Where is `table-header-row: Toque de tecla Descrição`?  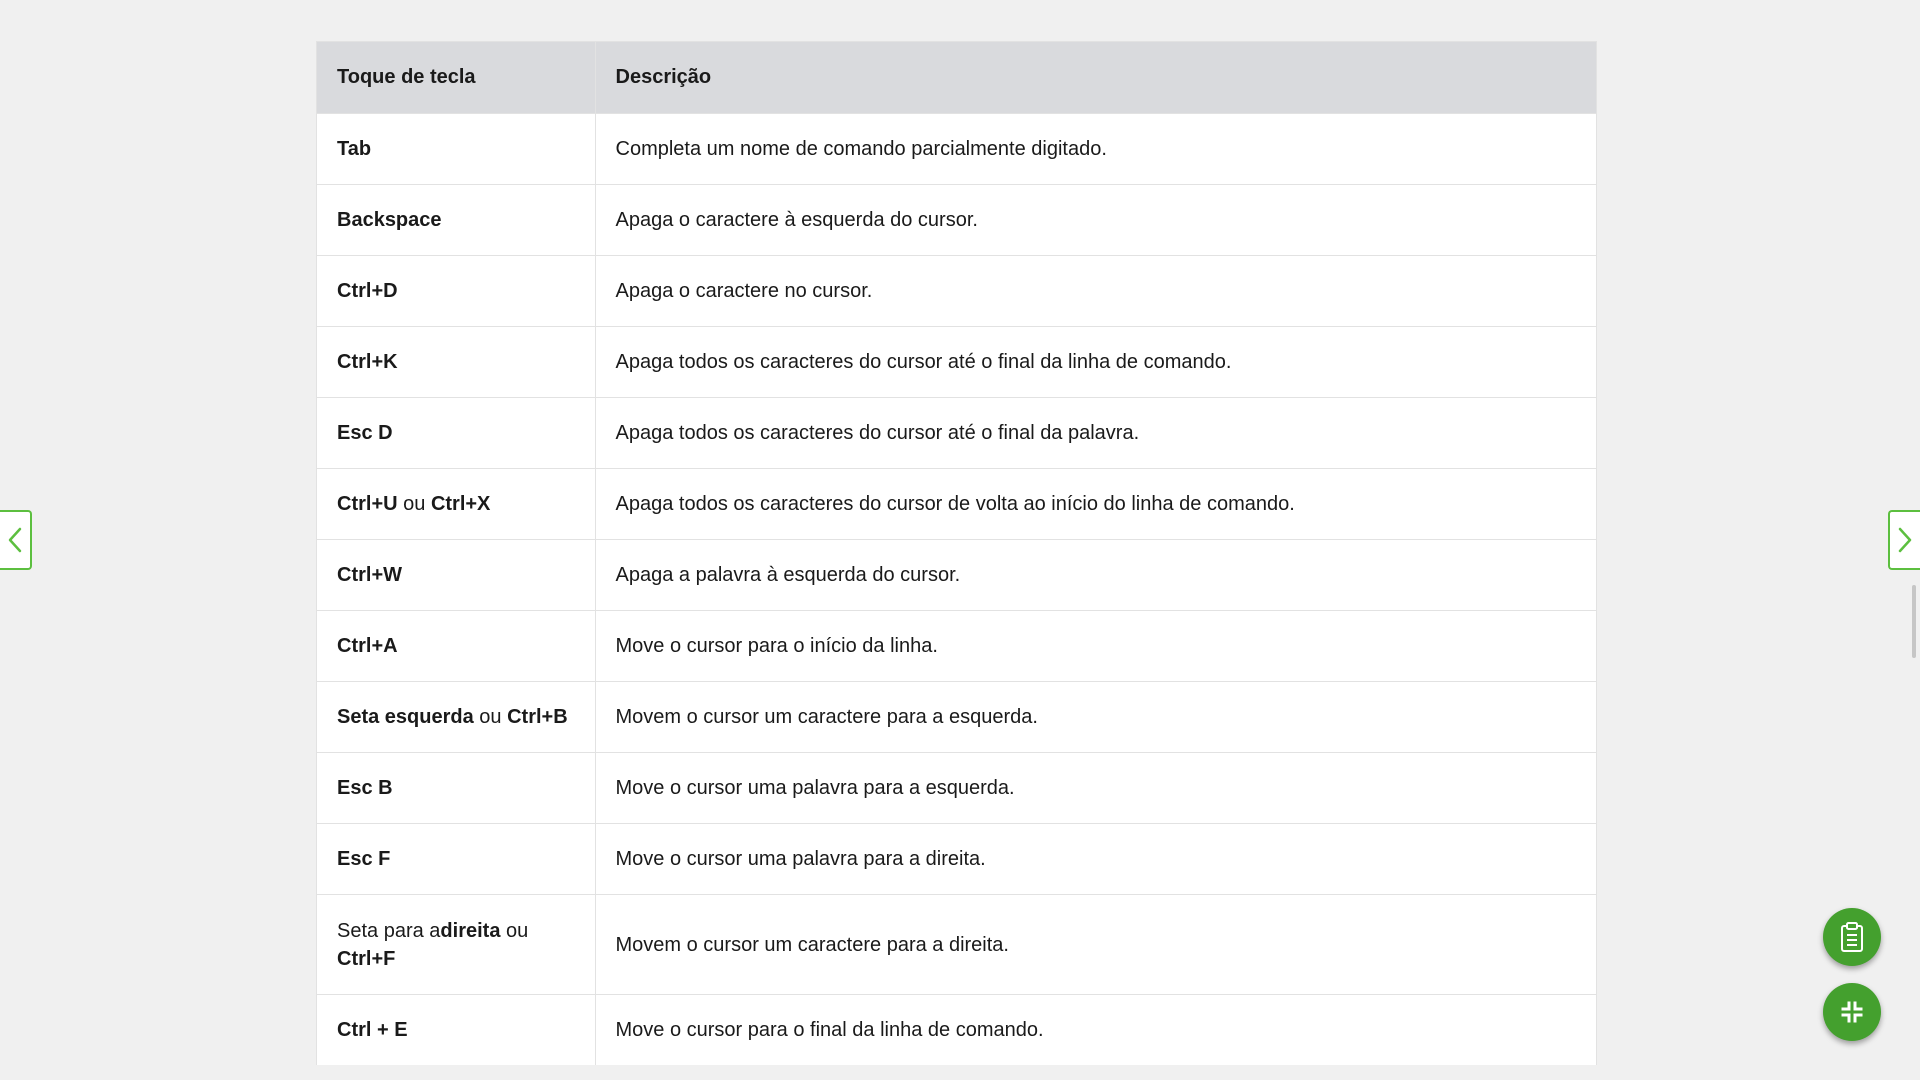 table-header-row: Toque de tecla Descrição is located at coordinates (956, 78).